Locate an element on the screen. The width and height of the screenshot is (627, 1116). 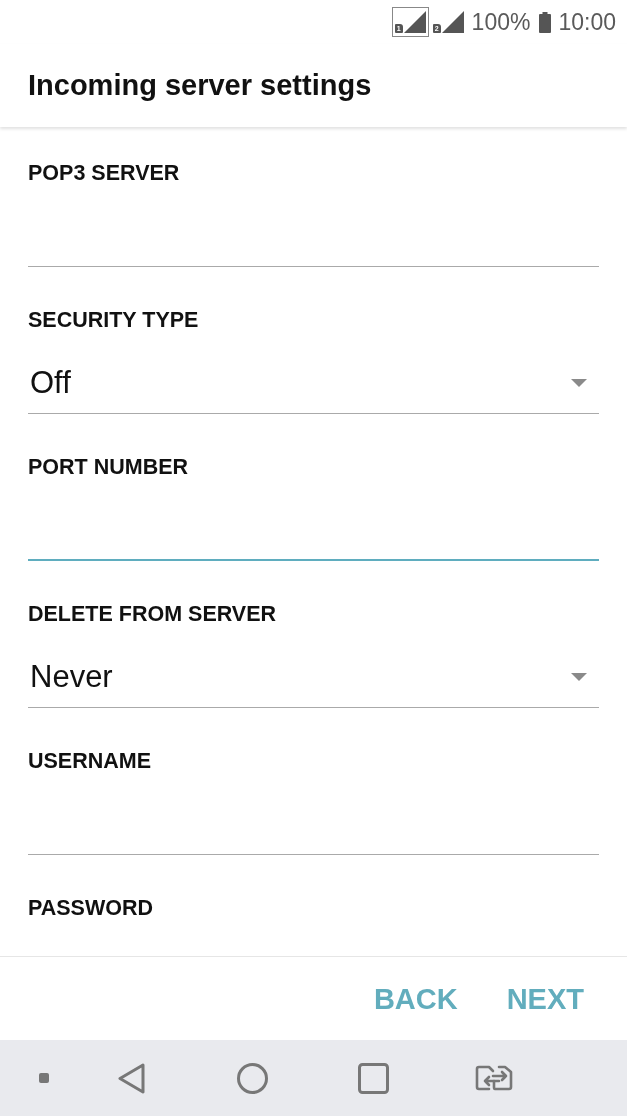
field-label: USERNAME is located at coordinates (90, 761).